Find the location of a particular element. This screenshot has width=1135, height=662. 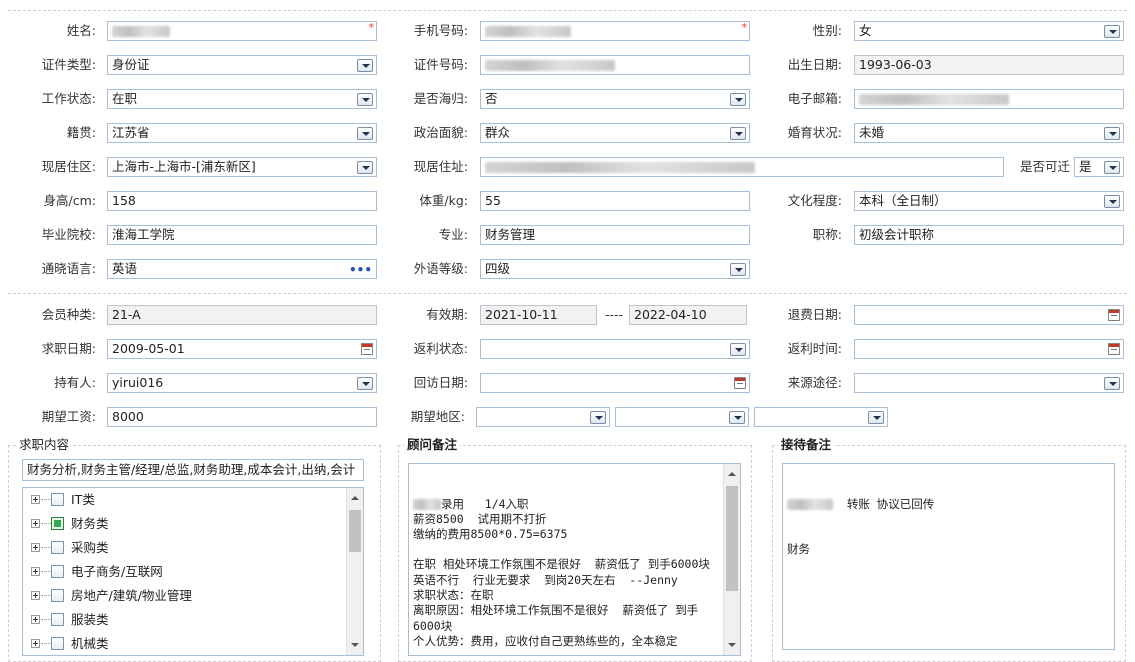

political-label: 政治面貌: is located at coordinates (440, 132).